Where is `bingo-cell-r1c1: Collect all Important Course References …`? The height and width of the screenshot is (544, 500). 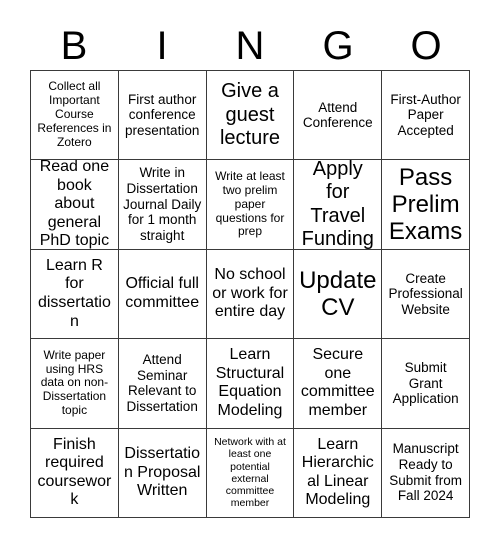
bingo-cell-r1c1: Collect all Important Course References … is located at coordinates (75, 116).